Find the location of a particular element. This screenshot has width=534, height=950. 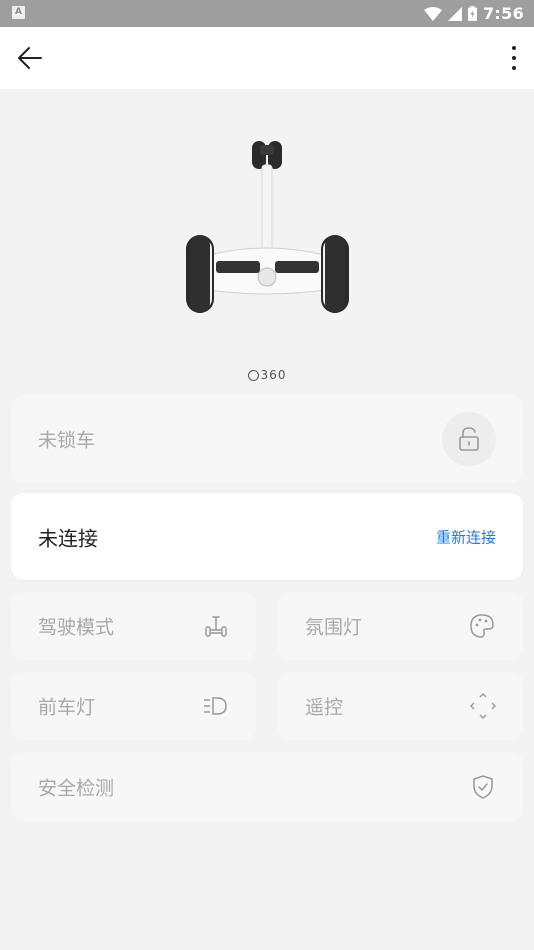

connection-status-label: 未连接 is located at coordinates (68, 538).